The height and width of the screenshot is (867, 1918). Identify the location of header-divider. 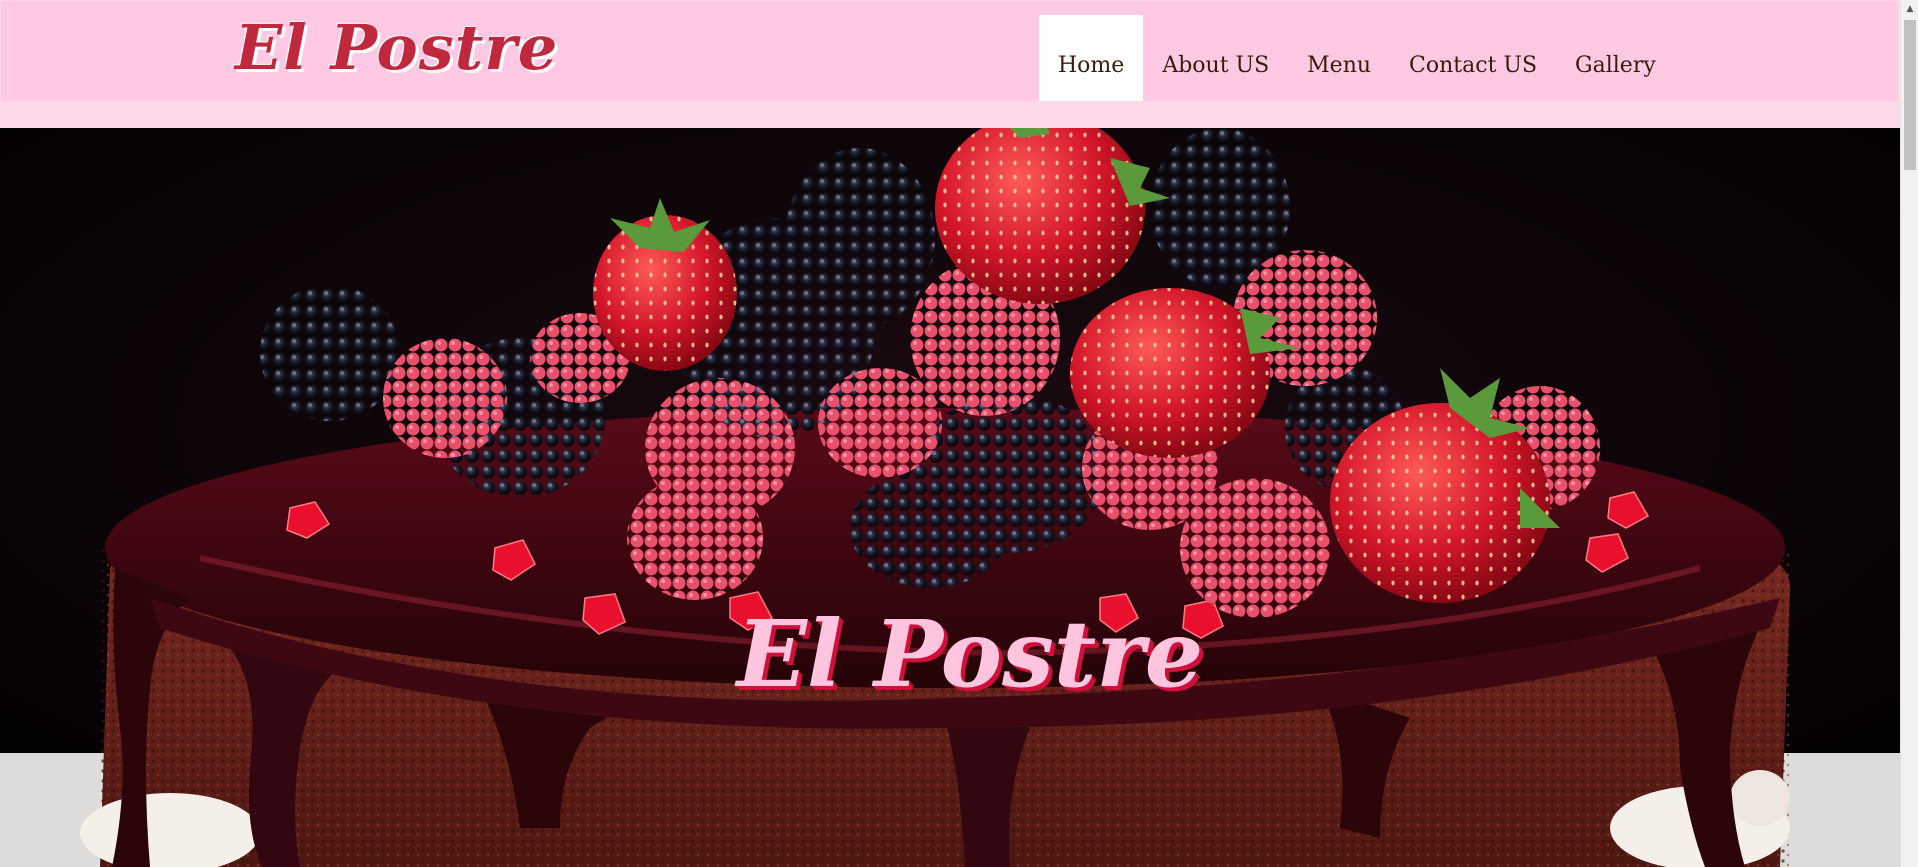
(950, 114).